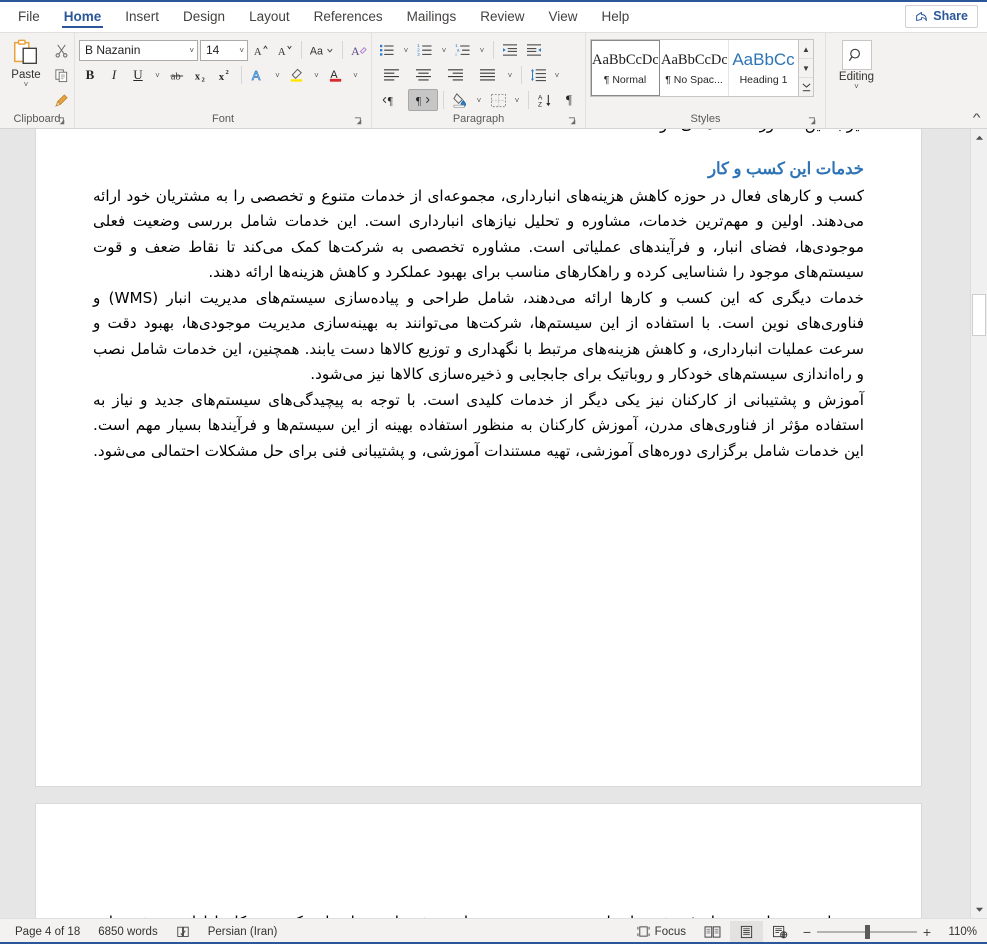 Image resolution: width=987 pixels, height=944 pixels. Describe the element at coordinates (26, 62) in the screenshot. I see `paste-button: Paste ˅` at that location.